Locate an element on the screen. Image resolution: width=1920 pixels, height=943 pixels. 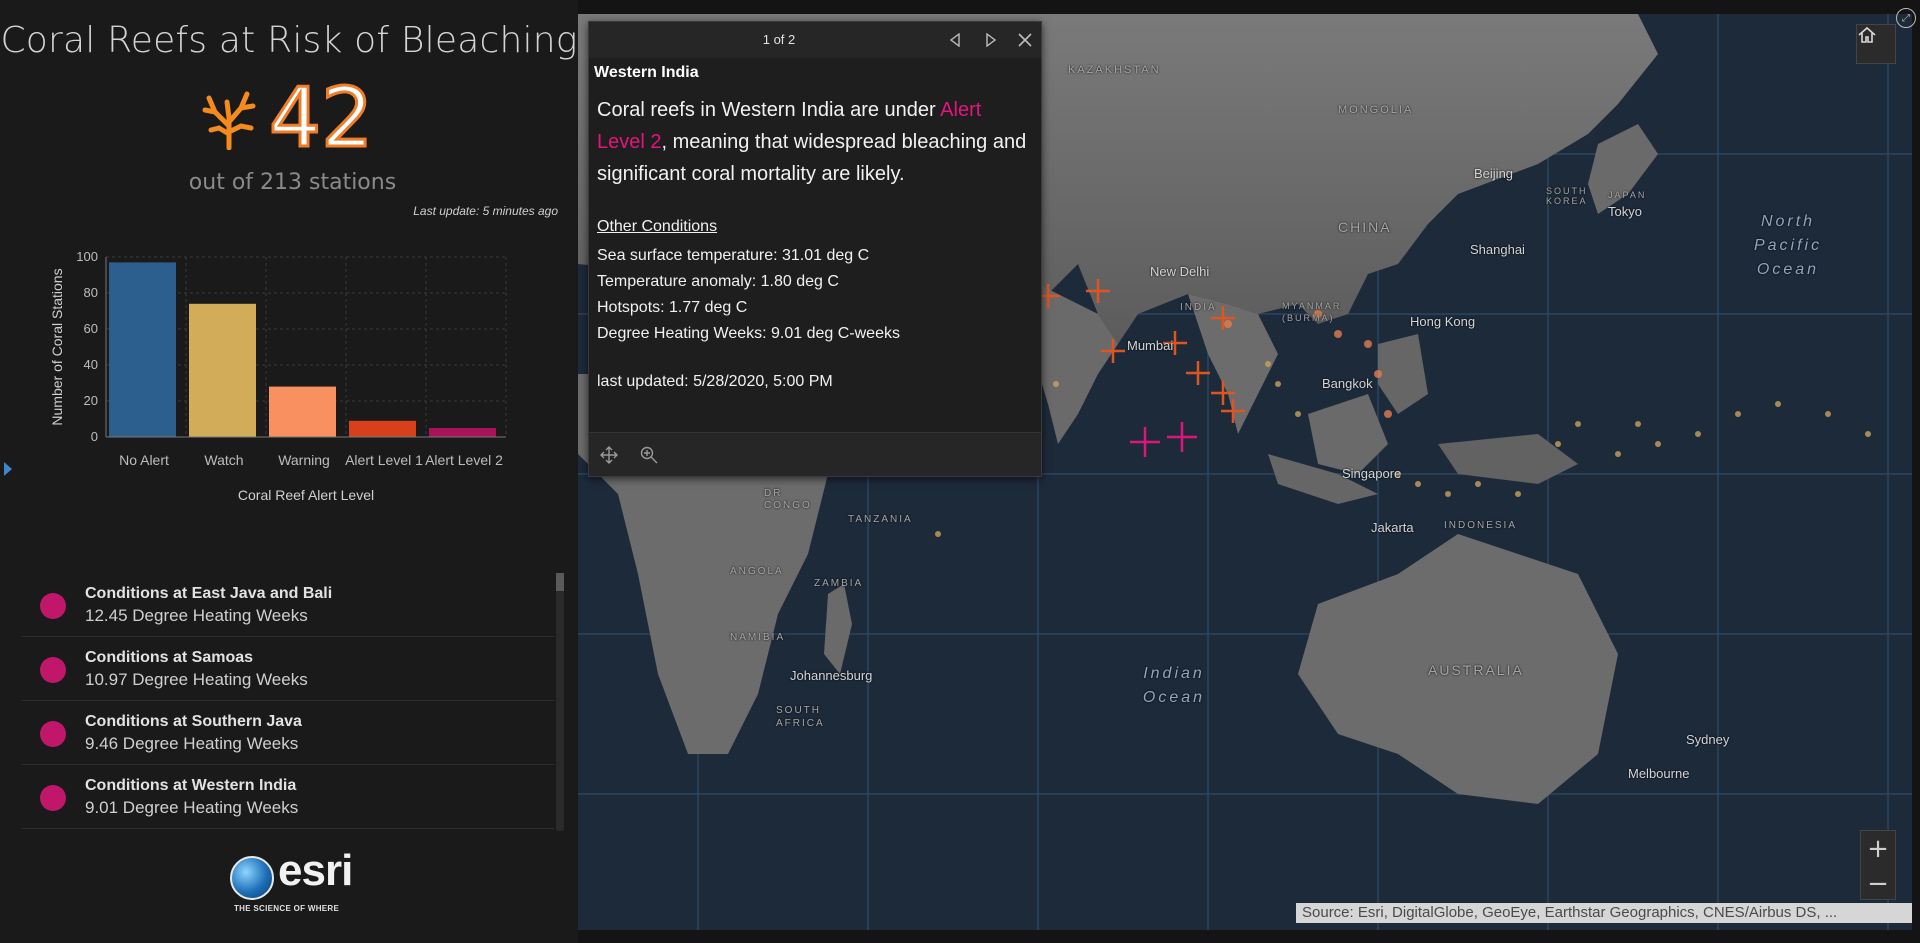
map-label: Beijing is located at coordinates (1494, 173).